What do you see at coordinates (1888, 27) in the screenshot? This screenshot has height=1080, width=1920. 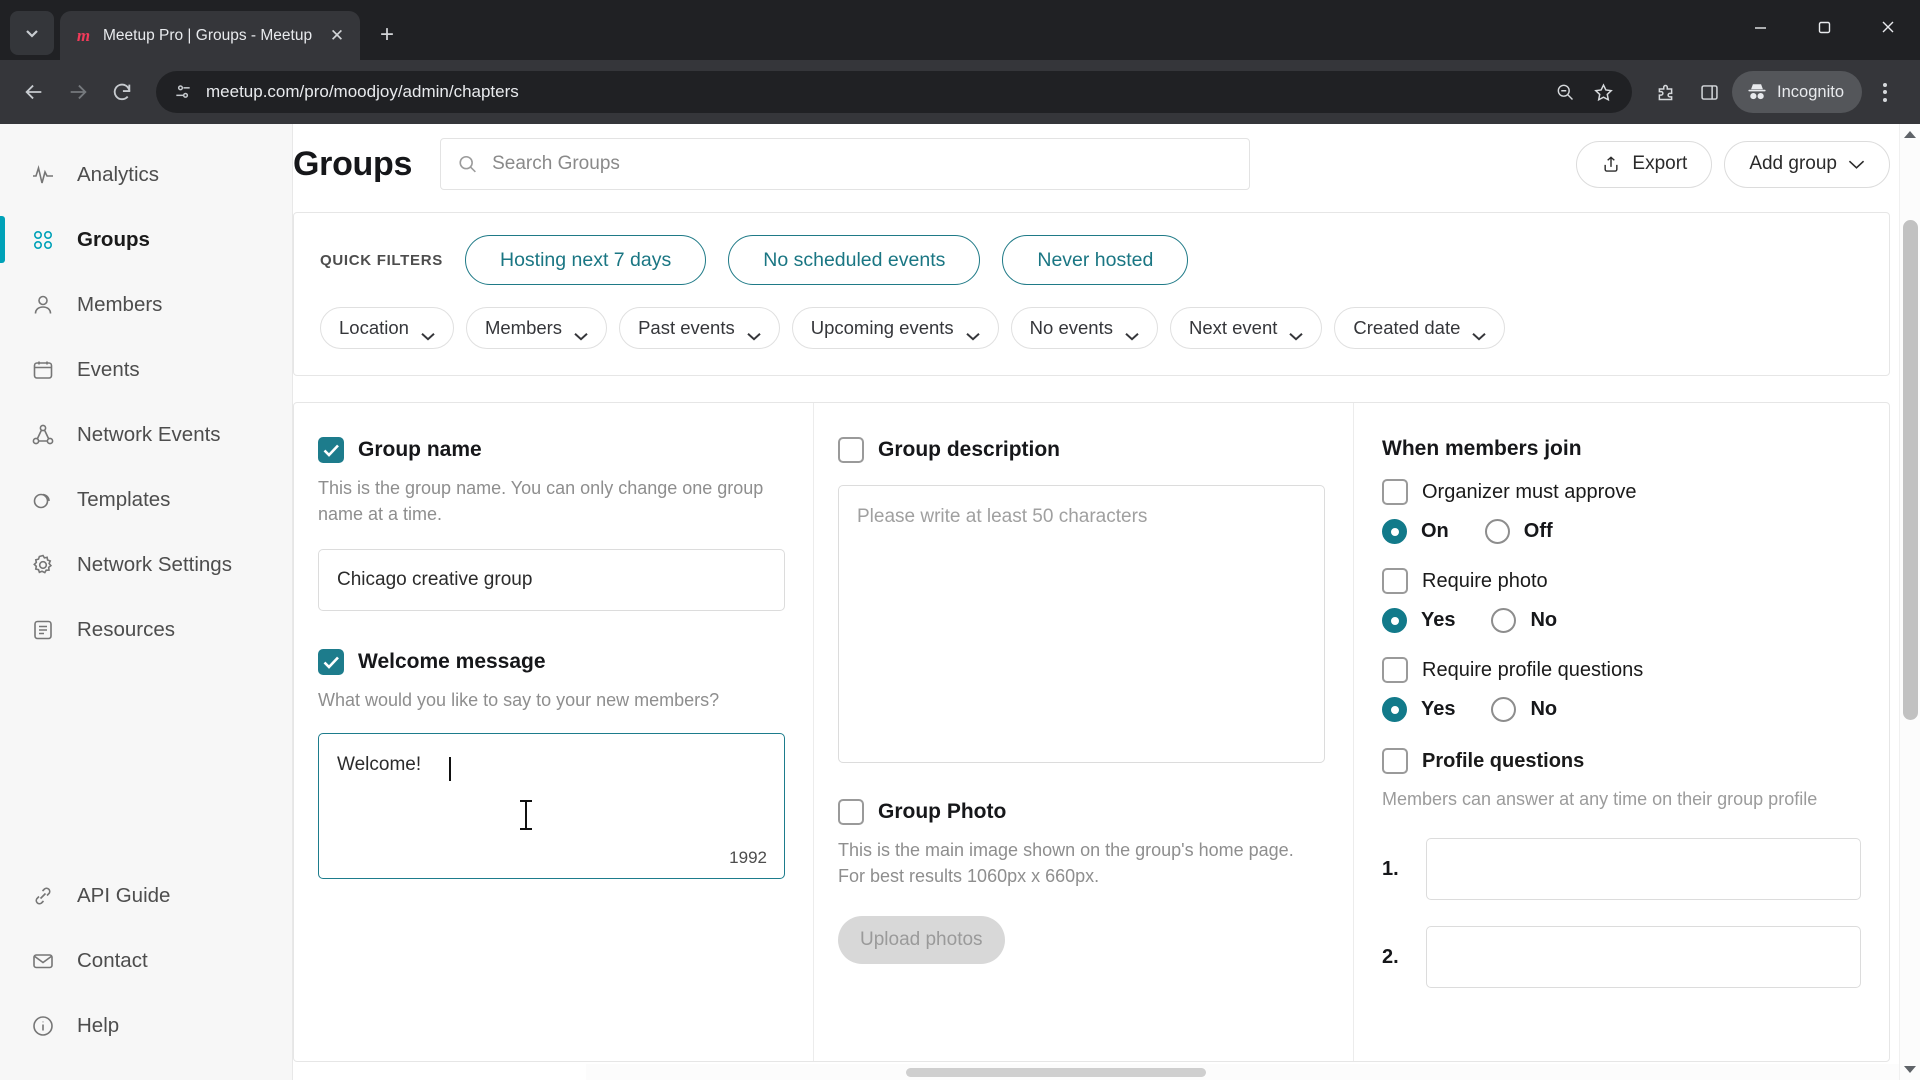 I see `close-window-icon` at bounding box center [1888, 27].